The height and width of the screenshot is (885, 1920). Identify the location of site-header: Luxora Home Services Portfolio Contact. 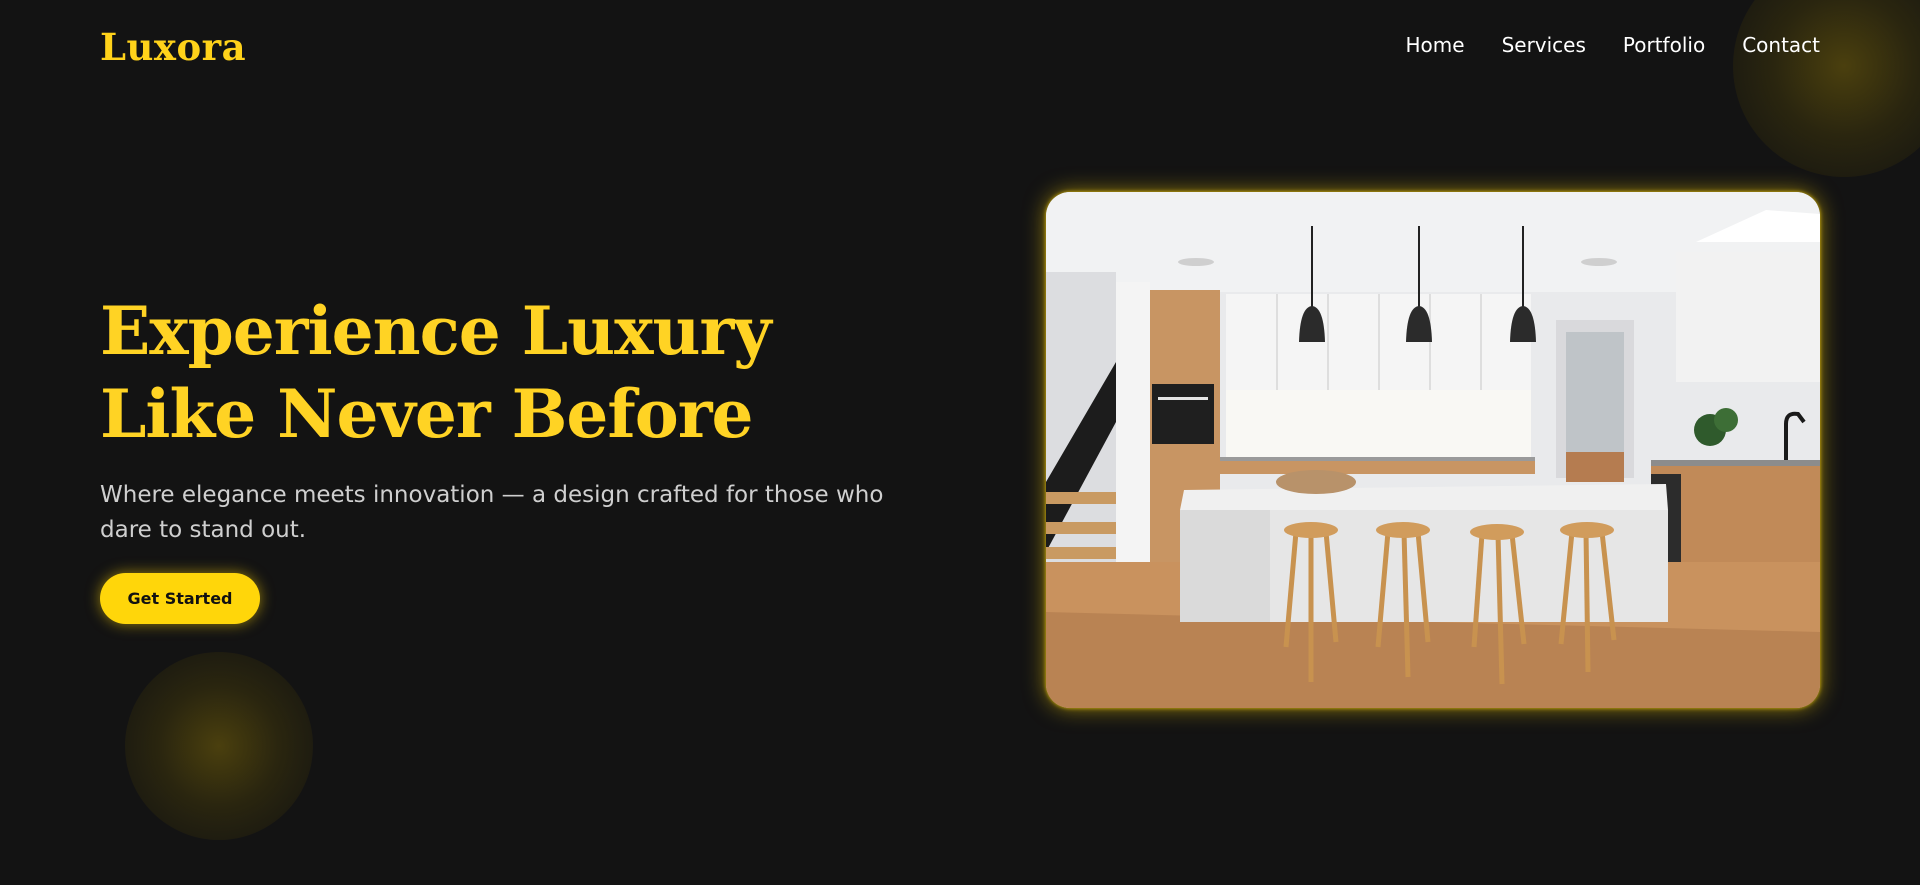
(960, 47).